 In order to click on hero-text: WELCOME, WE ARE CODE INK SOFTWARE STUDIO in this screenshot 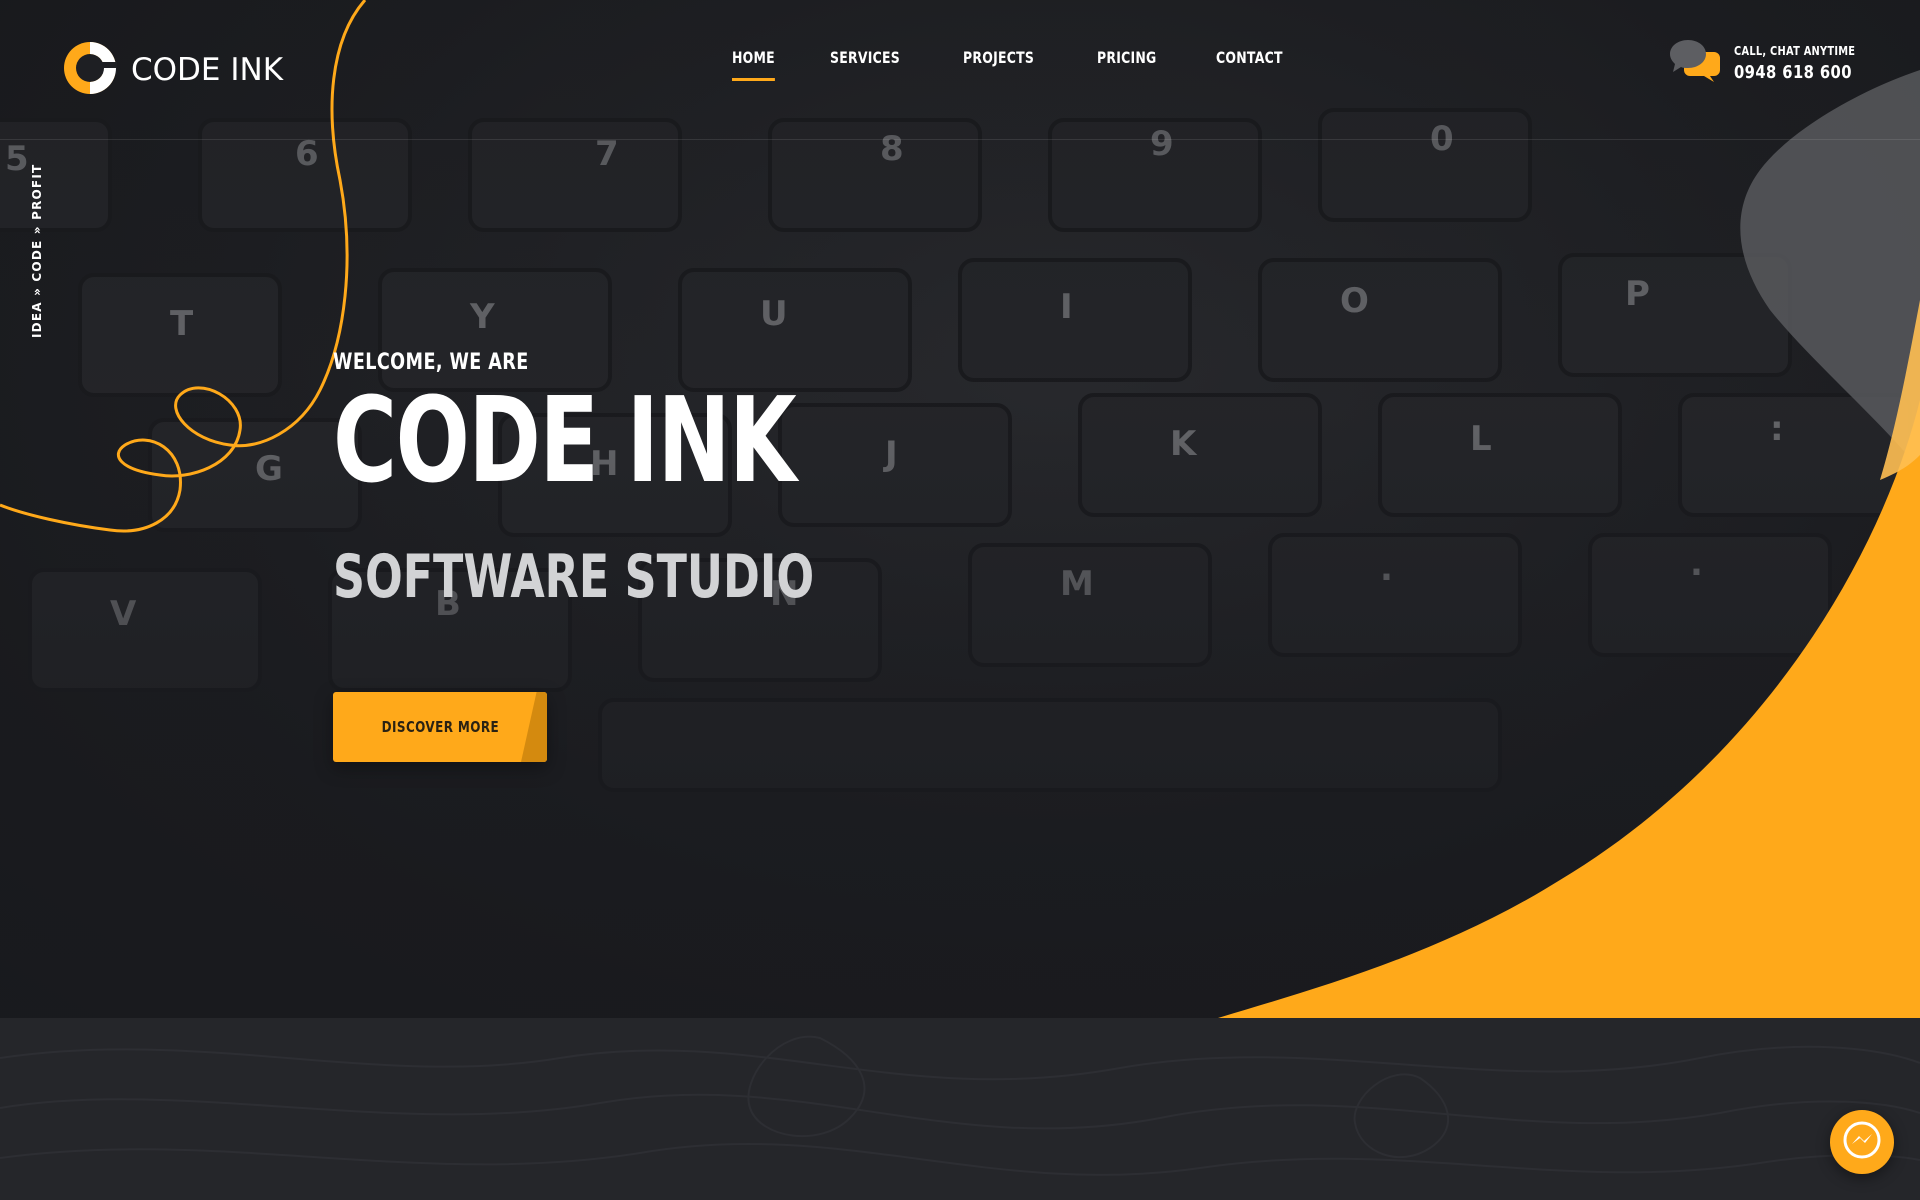, I will do `click(658, 478)`.